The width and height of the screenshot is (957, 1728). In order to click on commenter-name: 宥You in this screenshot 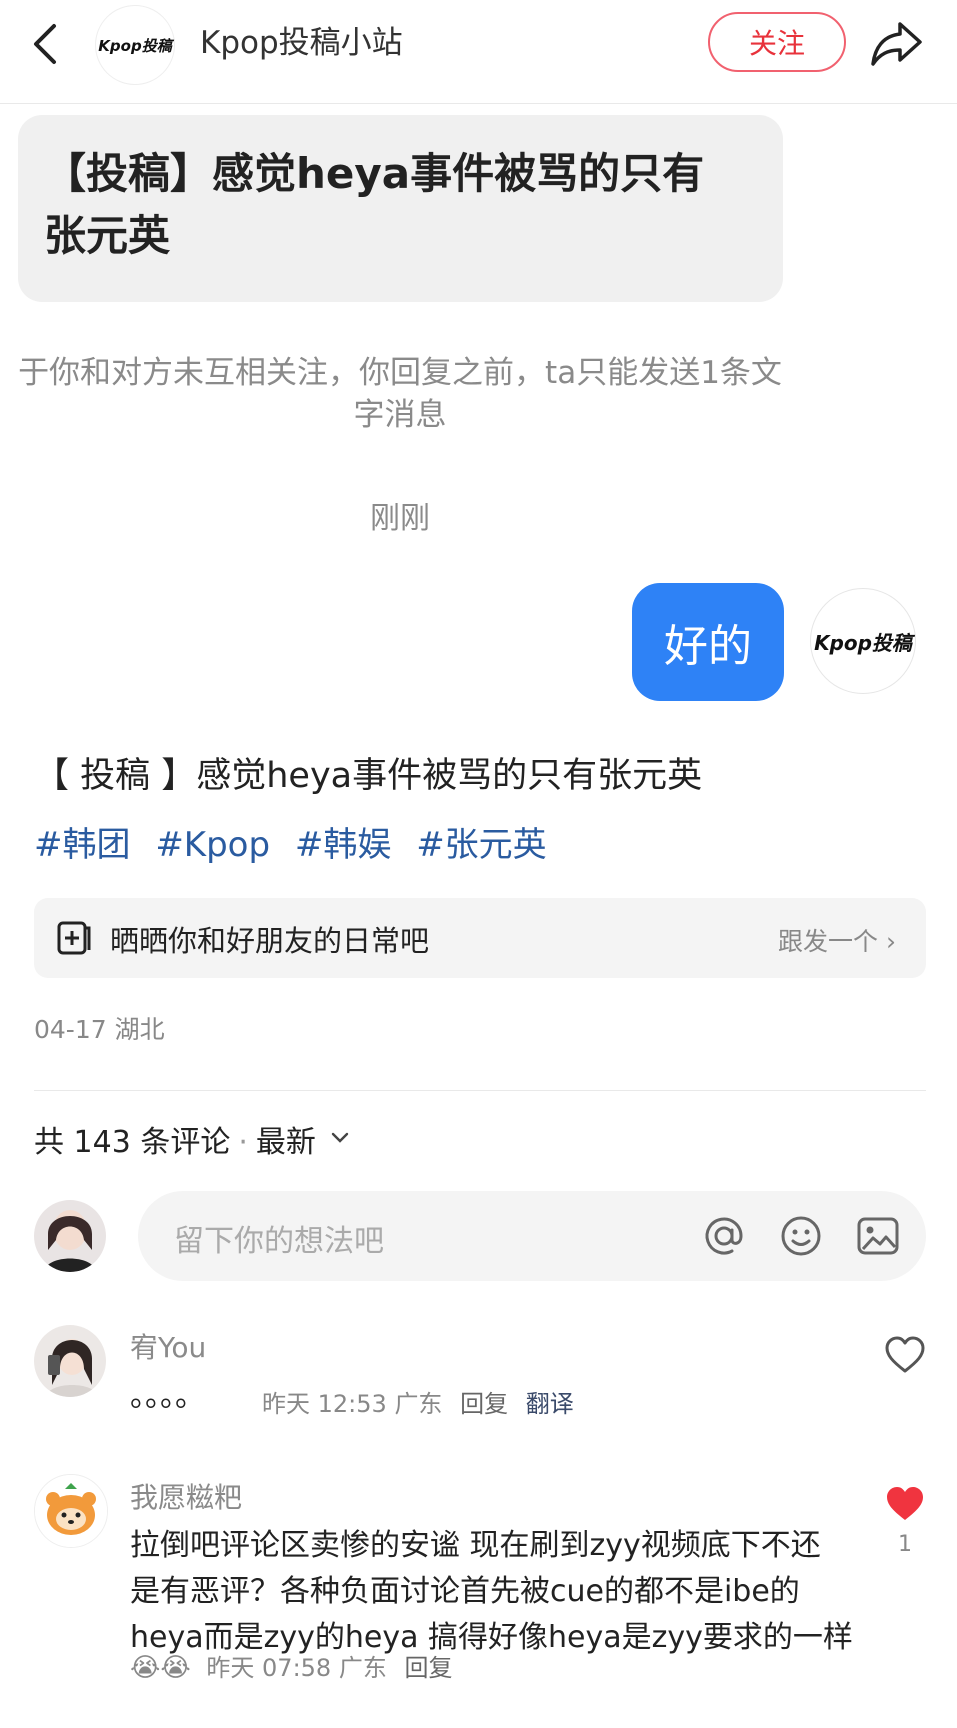, I will do `click(168, 1346)`.